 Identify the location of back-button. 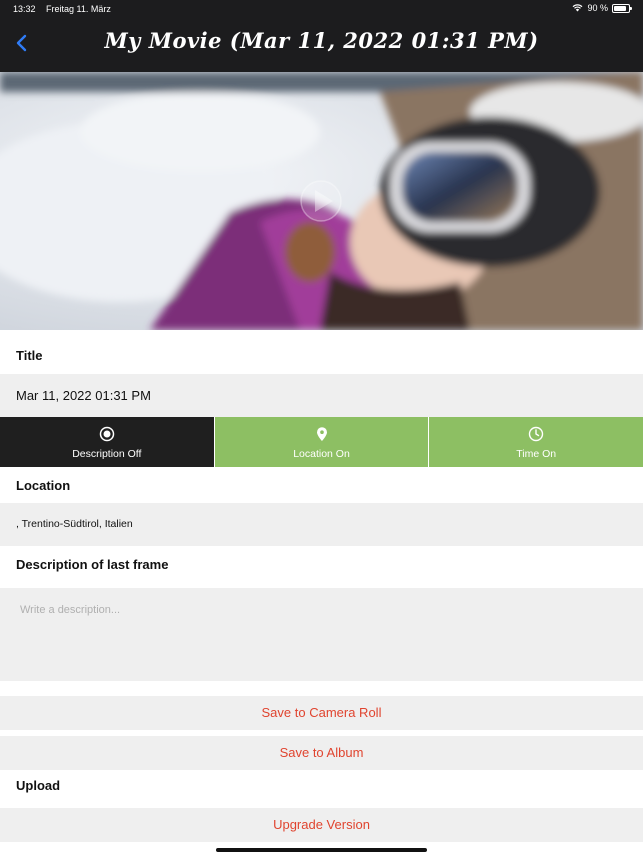
(22, 43).